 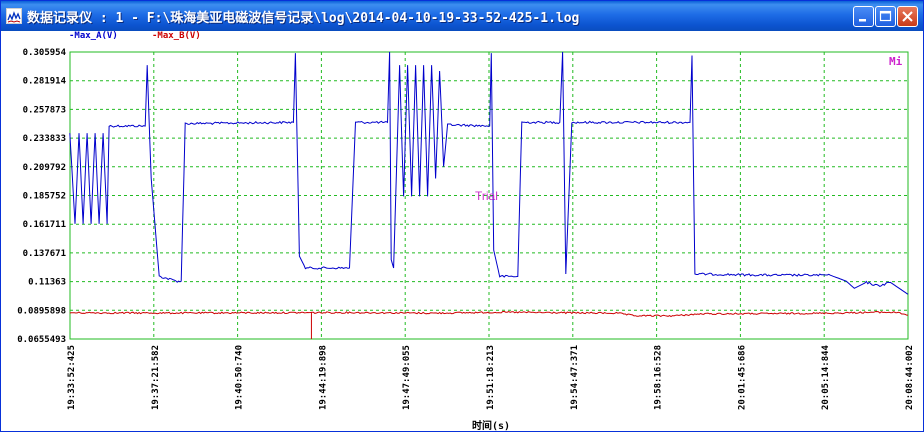 I want to click on maximize-icon, so click(x=885, y=16).